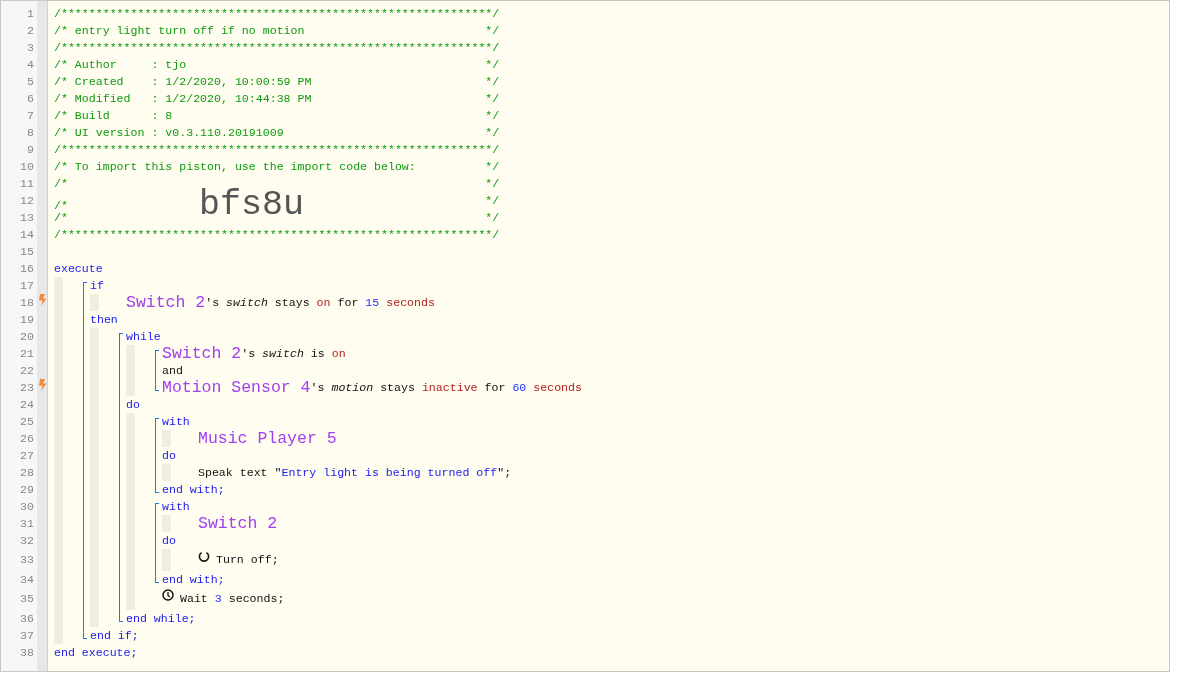  What do you see at coordinates (30, 82) in the screenshot?
I see `line-number: 5` at bounding box center [30, 82].